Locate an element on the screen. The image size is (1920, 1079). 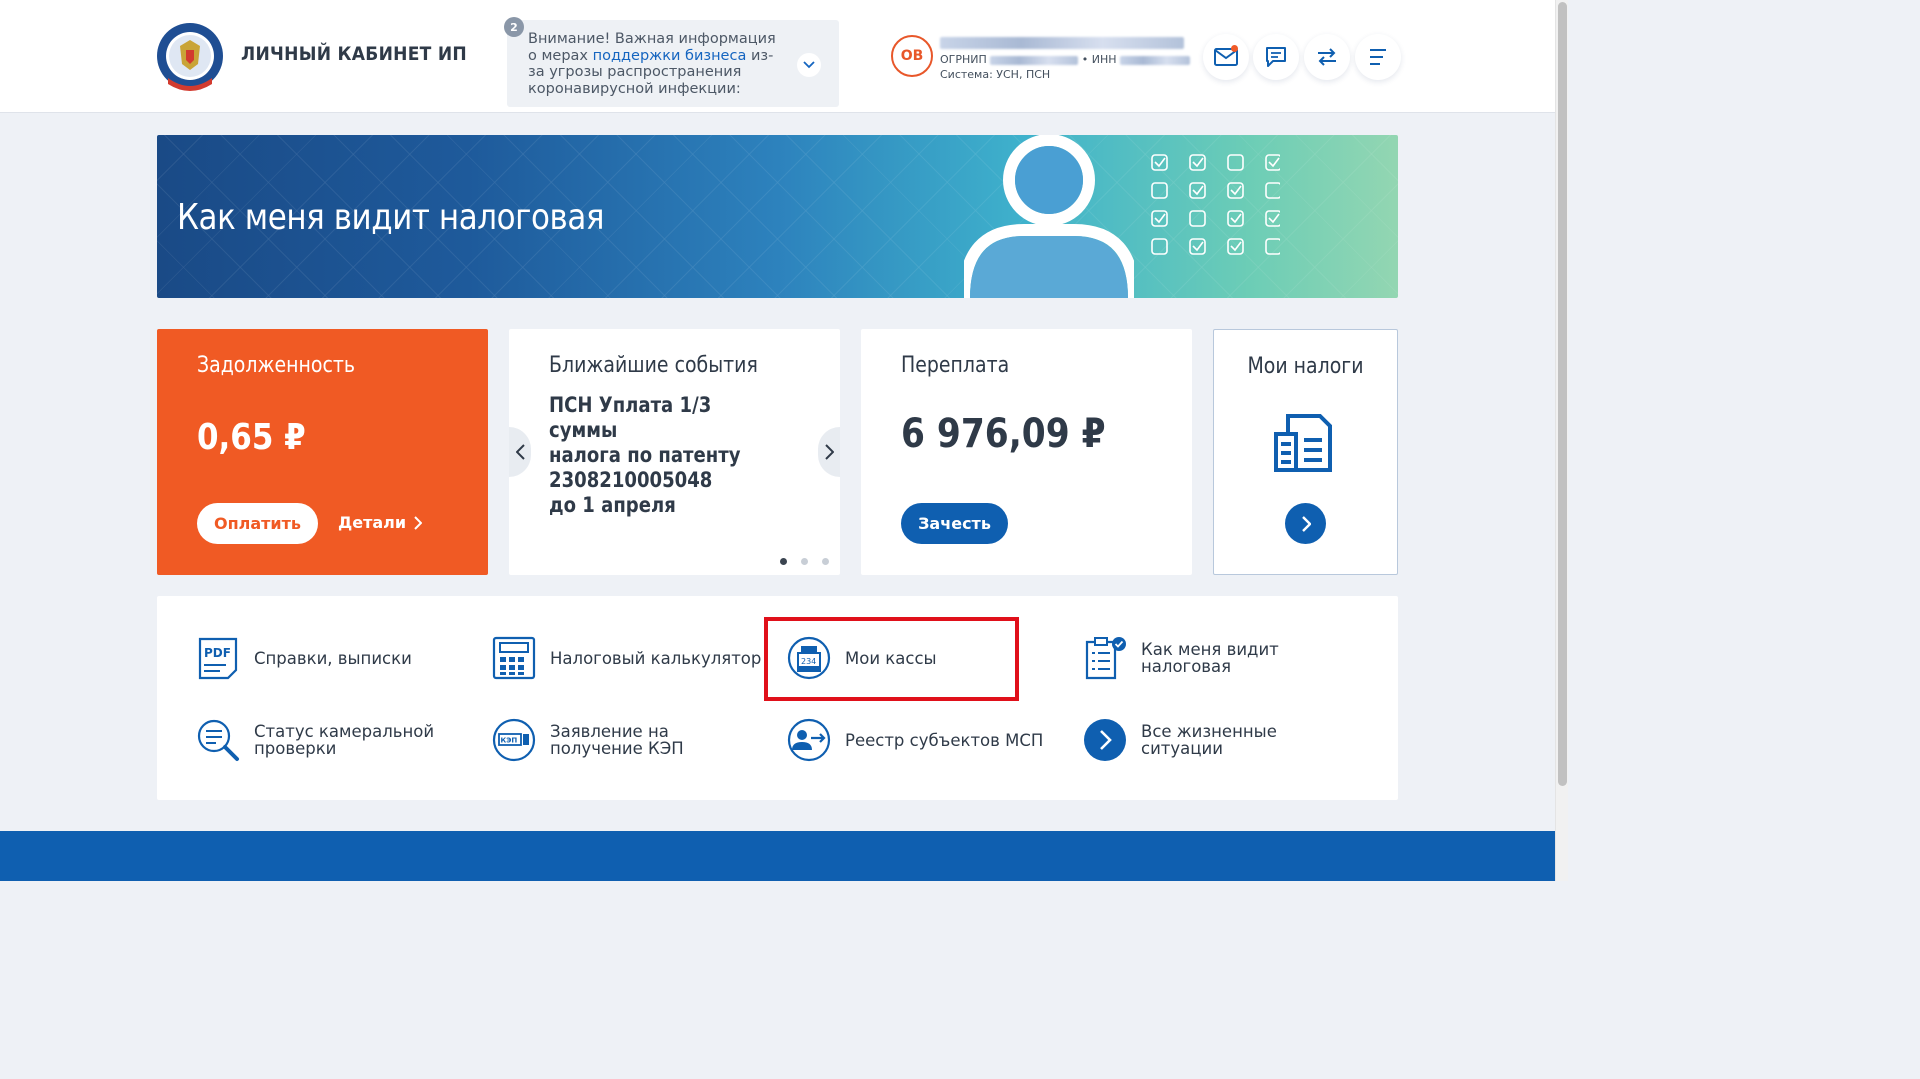
redacted-inn is located at coordinates (1155, 60).